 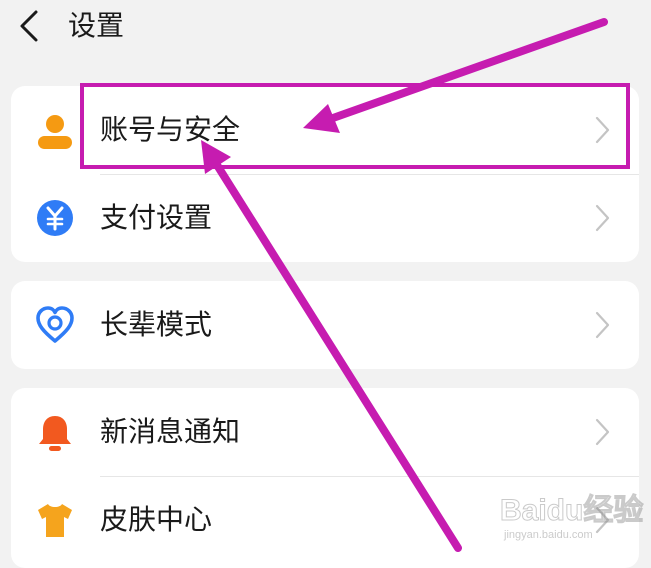 What do you see at coordinates (156, 217) in the screenshot?
I see `settings-item-label: 支付设置` at bounding box center [156, 217].